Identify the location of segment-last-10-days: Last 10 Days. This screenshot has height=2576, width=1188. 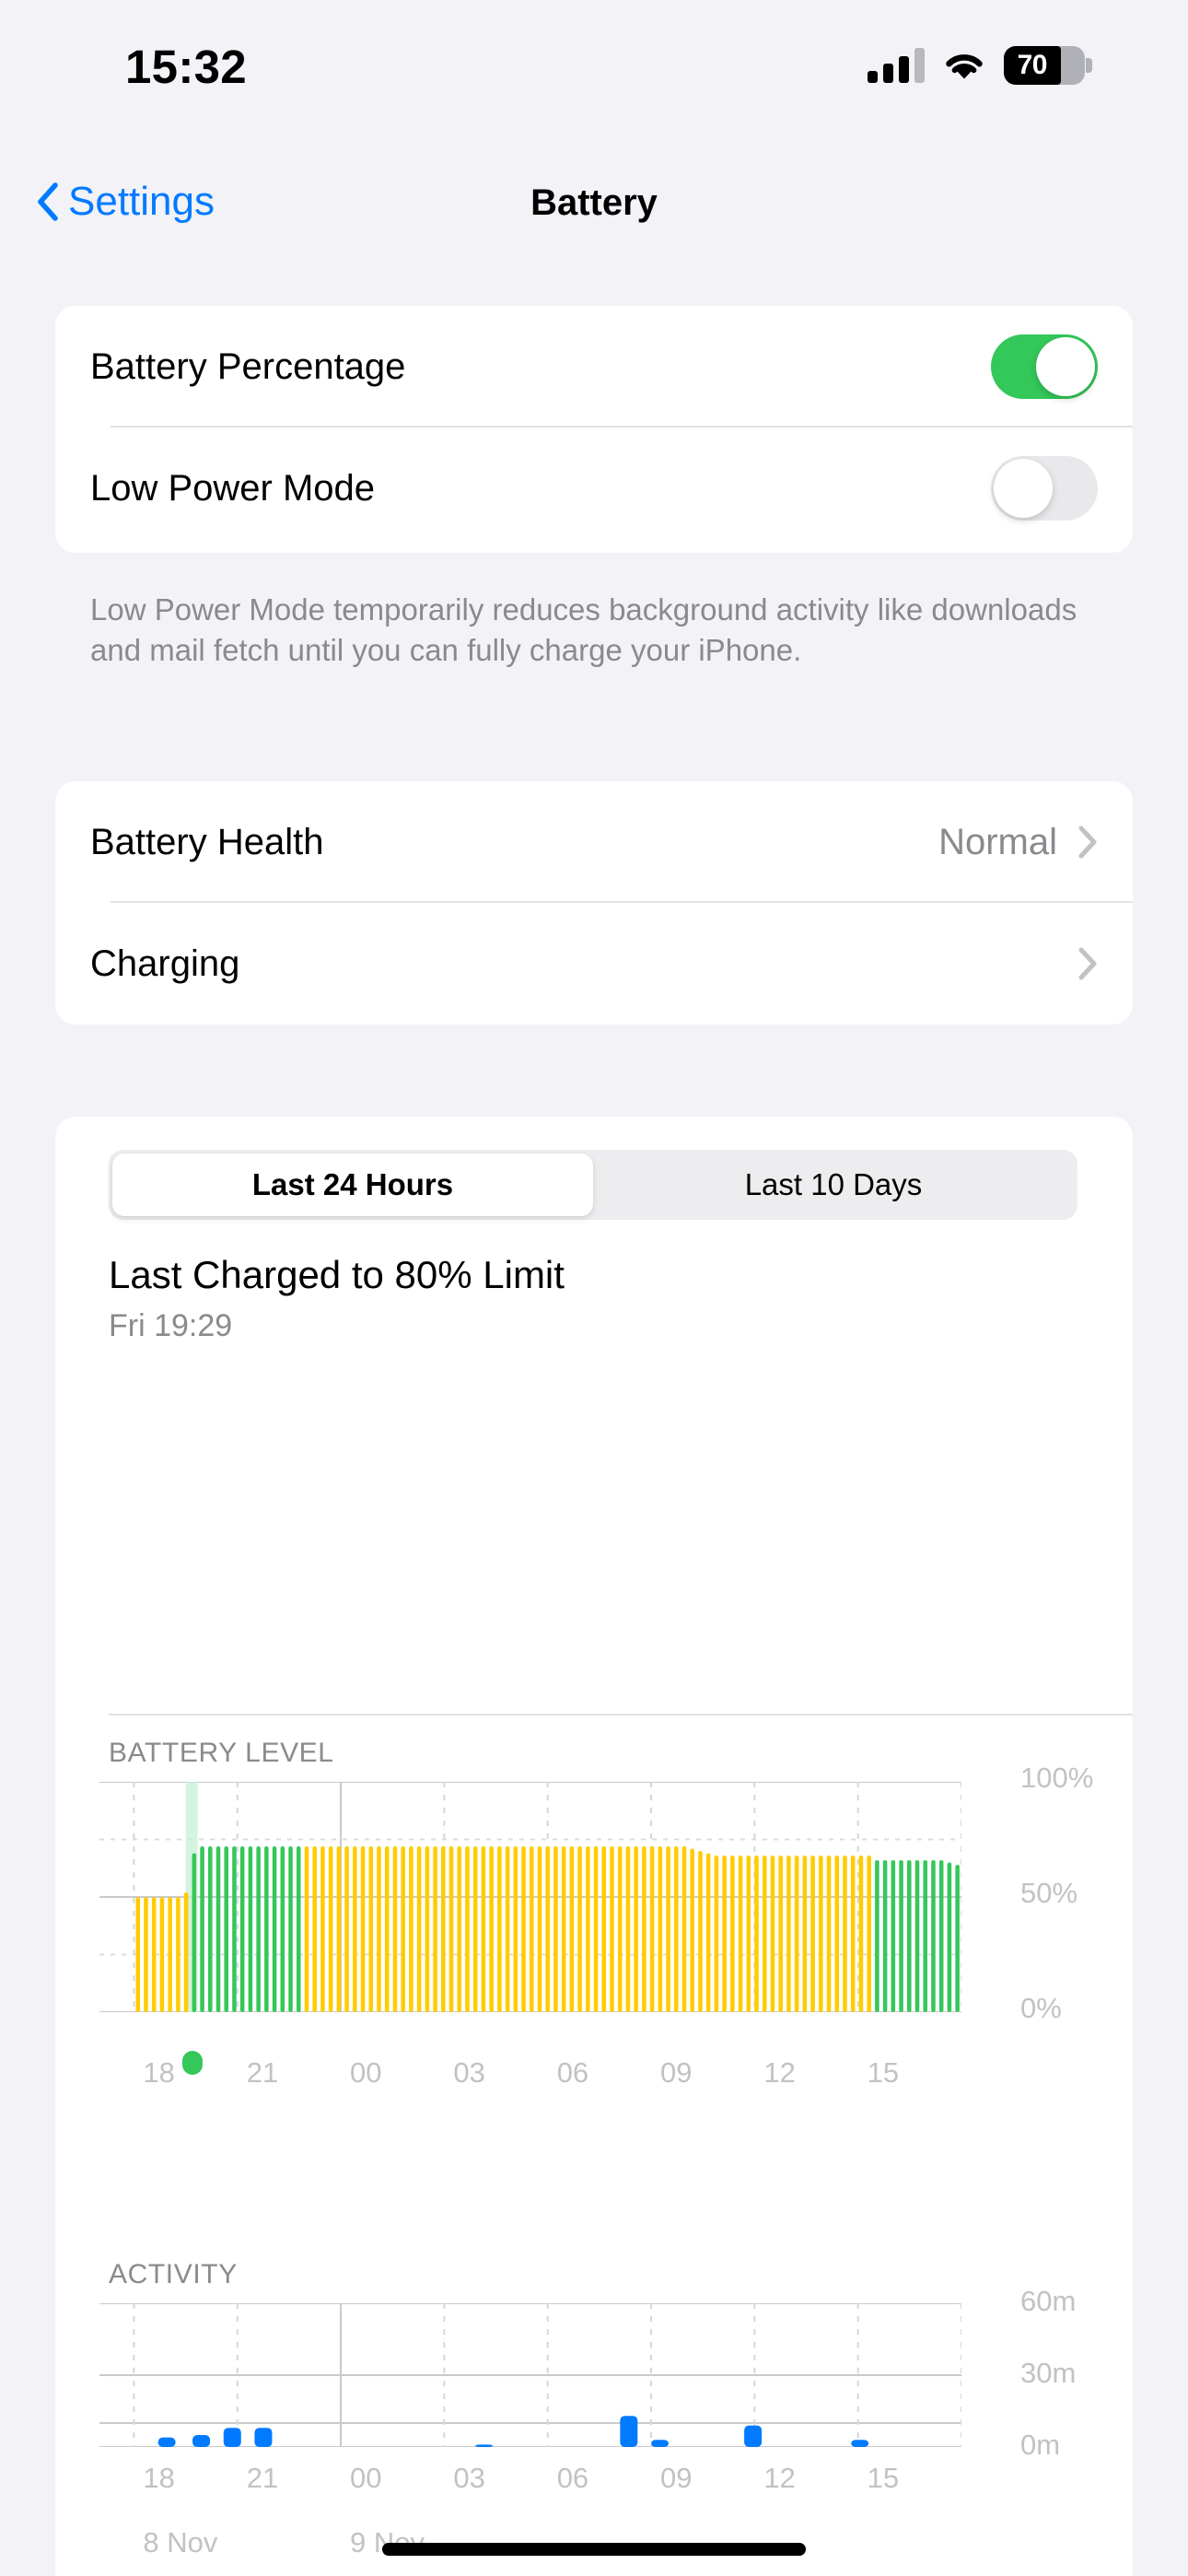
(833, 1184).